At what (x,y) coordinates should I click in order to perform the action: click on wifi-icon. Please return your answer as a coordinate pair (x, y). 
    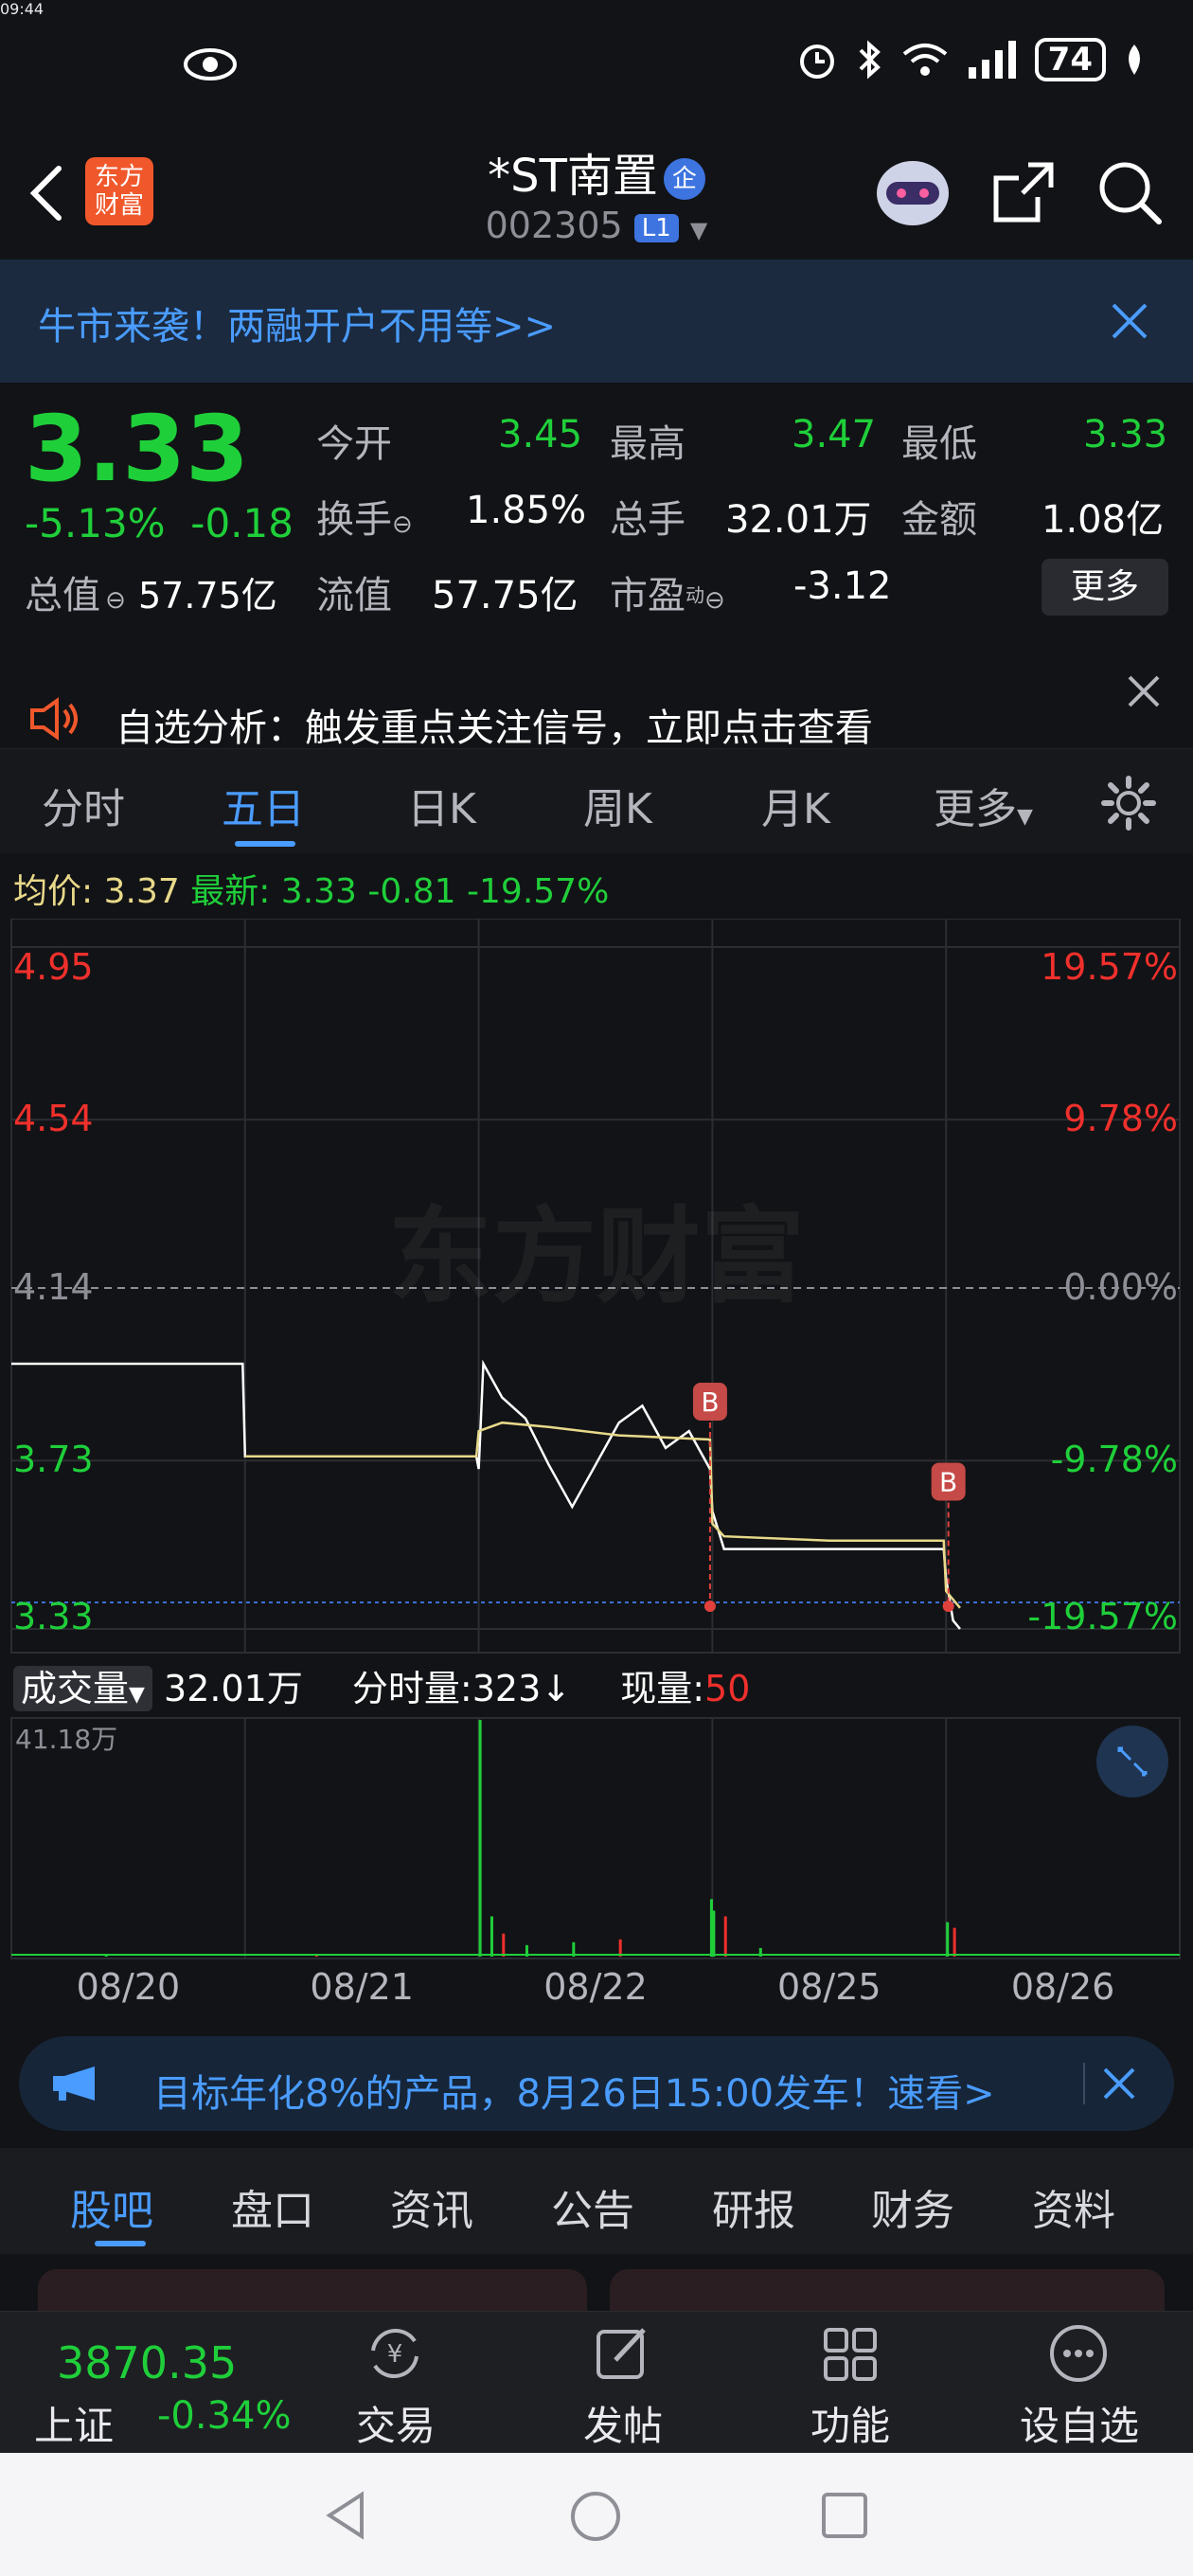
    Looking at the image, I should click on (924, 60).